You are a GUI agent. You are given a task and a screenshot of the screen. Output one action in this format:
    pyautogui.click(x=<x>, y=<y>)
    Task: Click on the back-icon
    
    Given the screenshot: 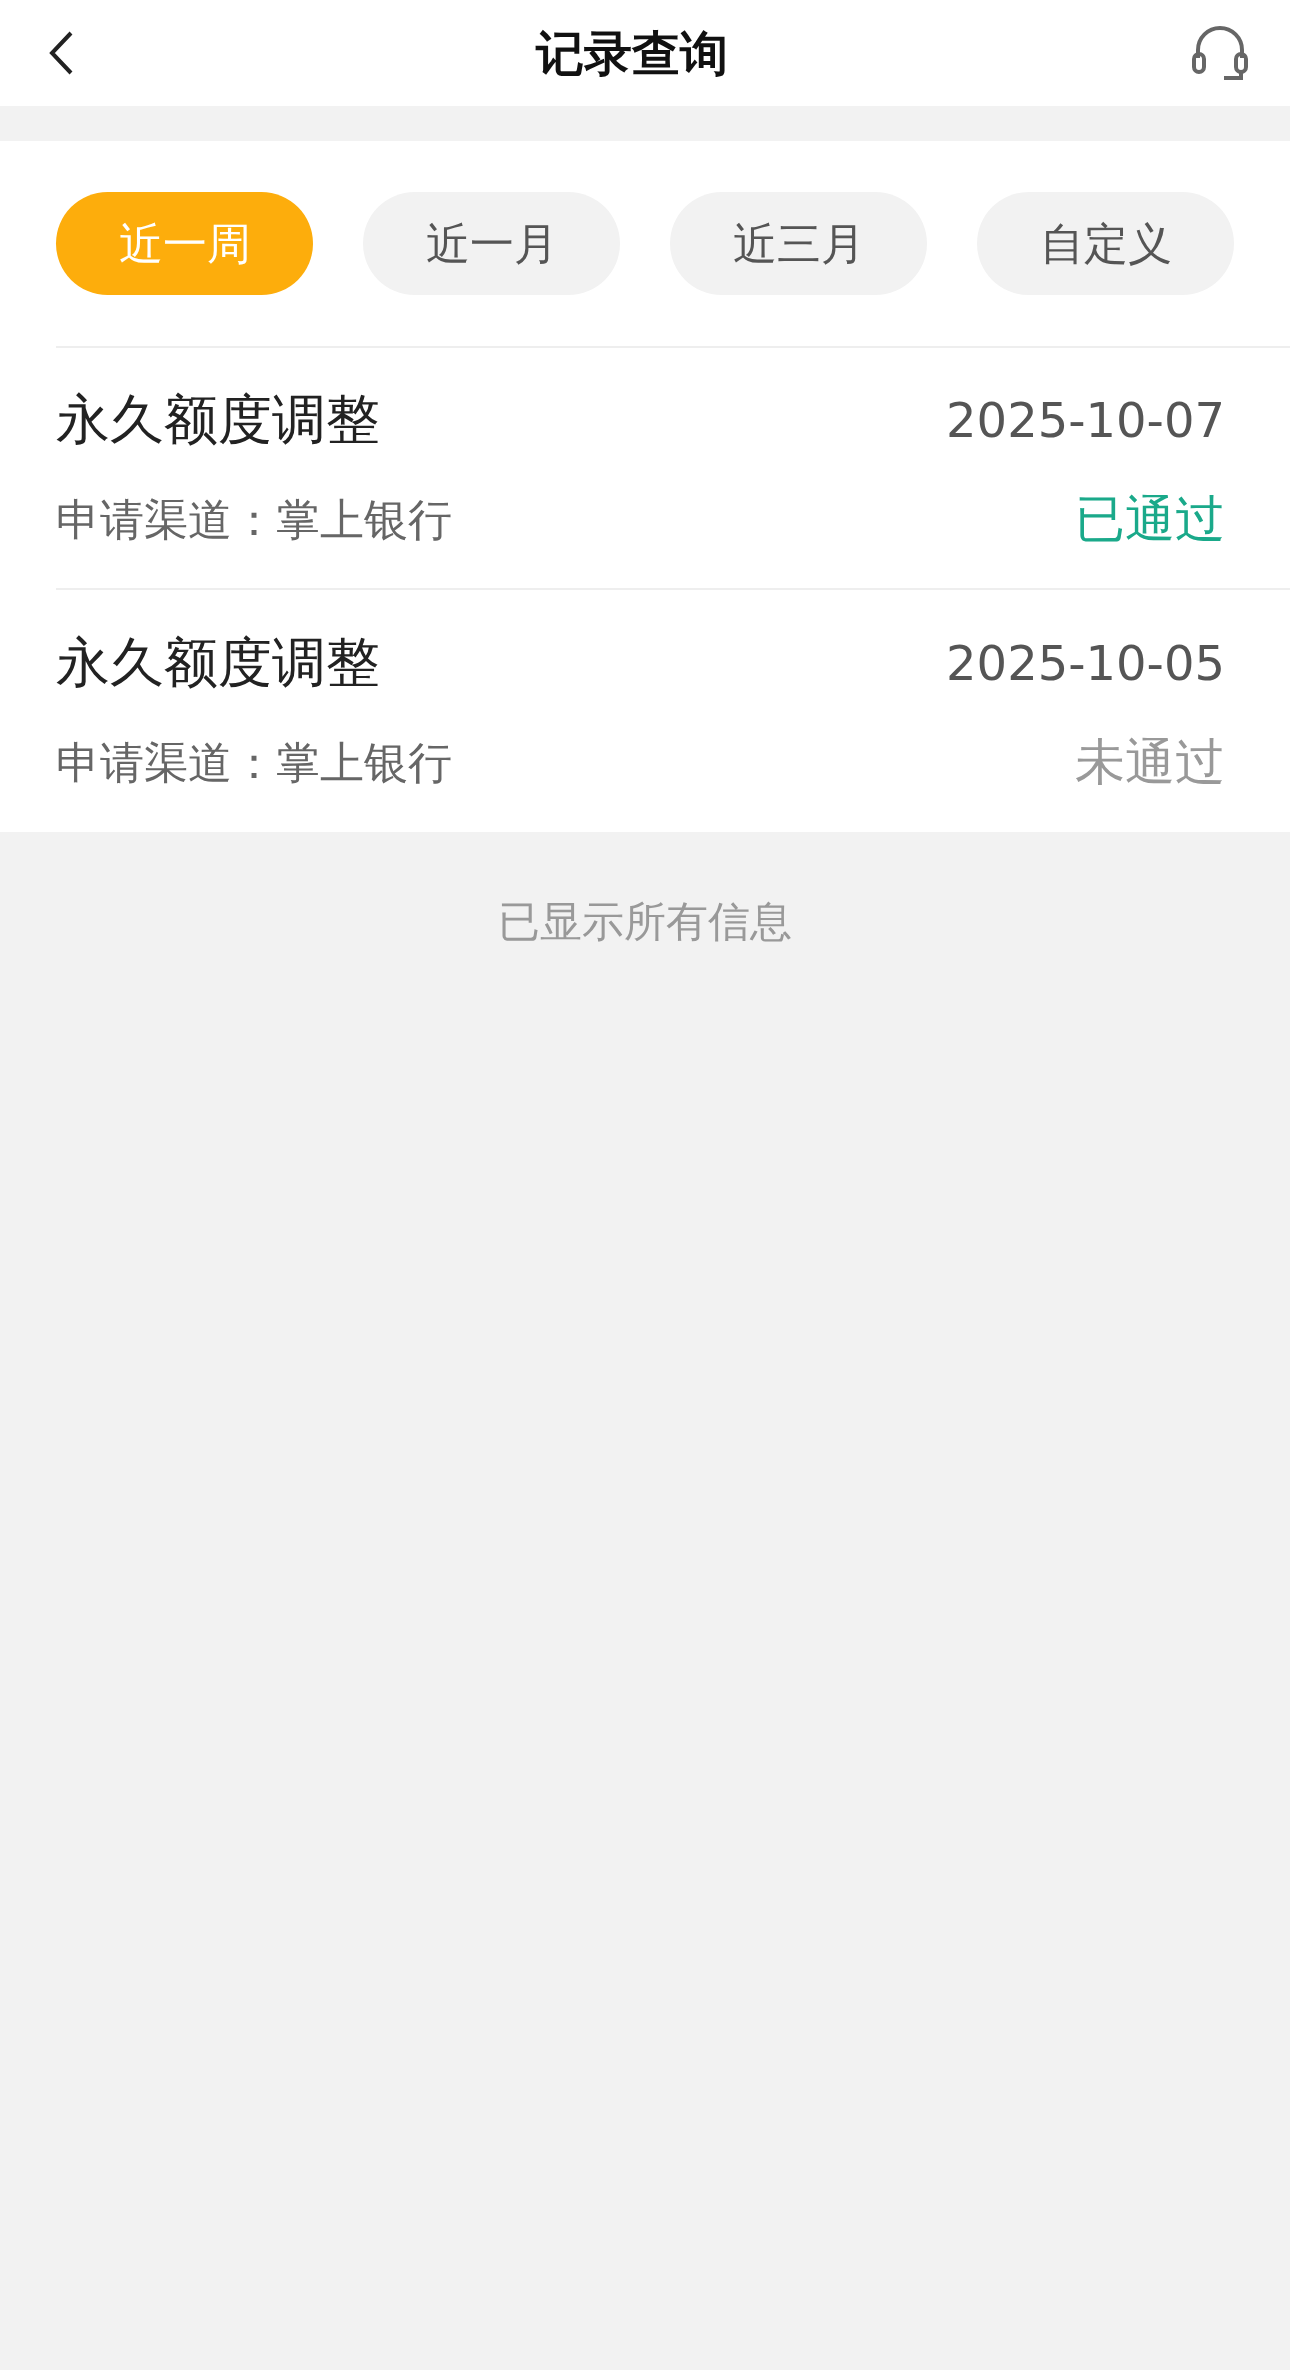 What is the action you would take?
    pyautogui.click(x=61, y=53)
    